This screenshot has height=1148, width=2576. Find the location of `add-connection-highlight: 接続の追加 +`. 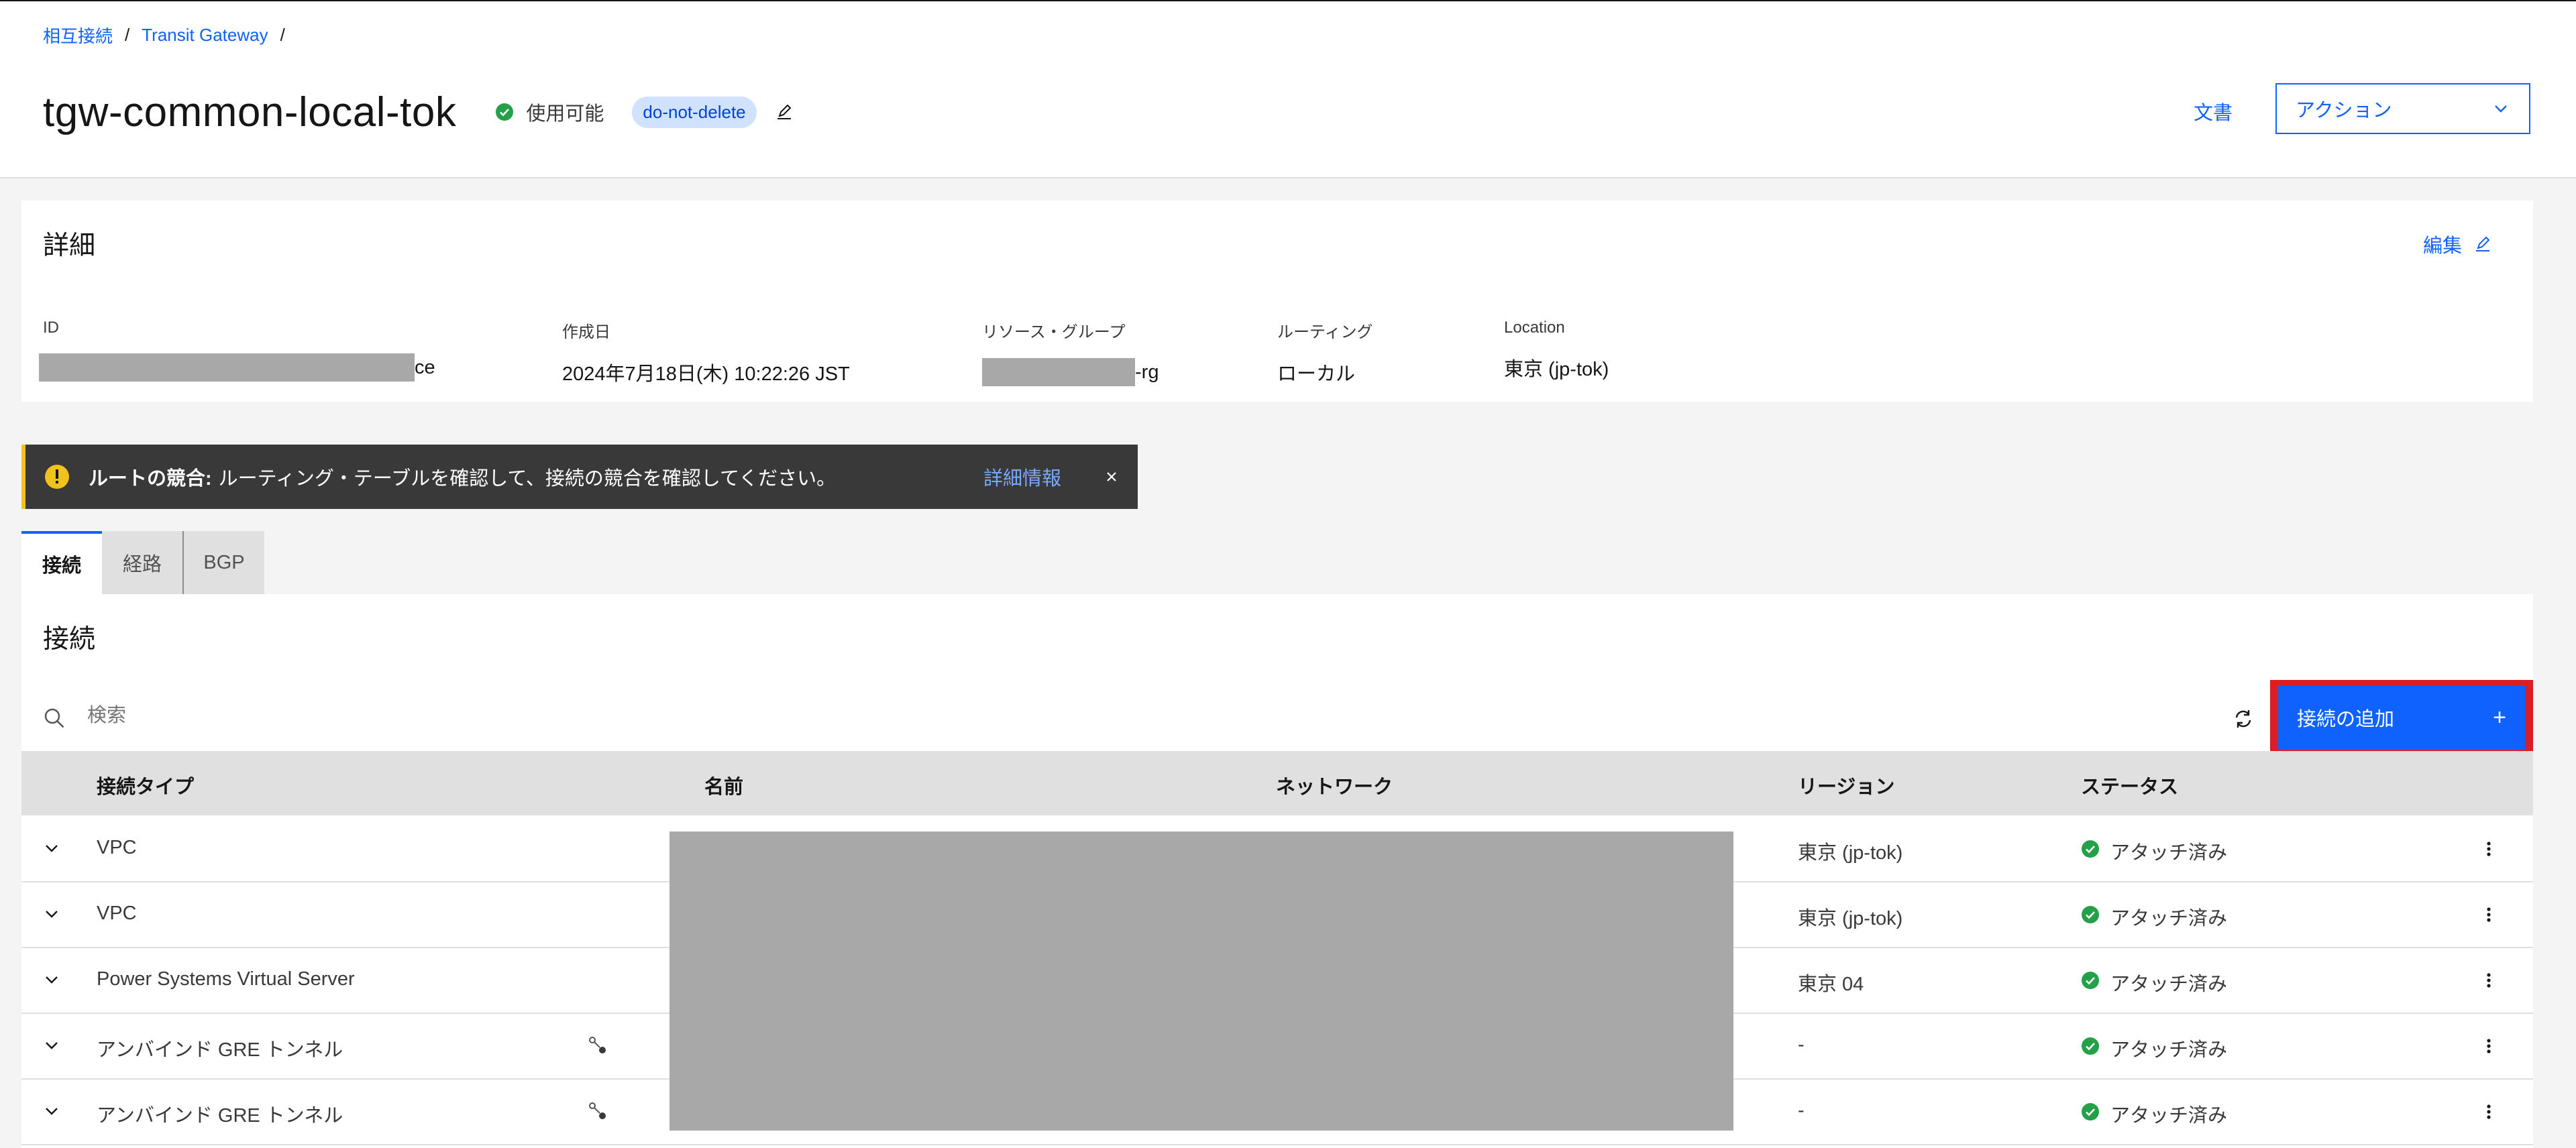

add-connection-highlight: 接続の追加 + is located at coordinates (2401, 717).